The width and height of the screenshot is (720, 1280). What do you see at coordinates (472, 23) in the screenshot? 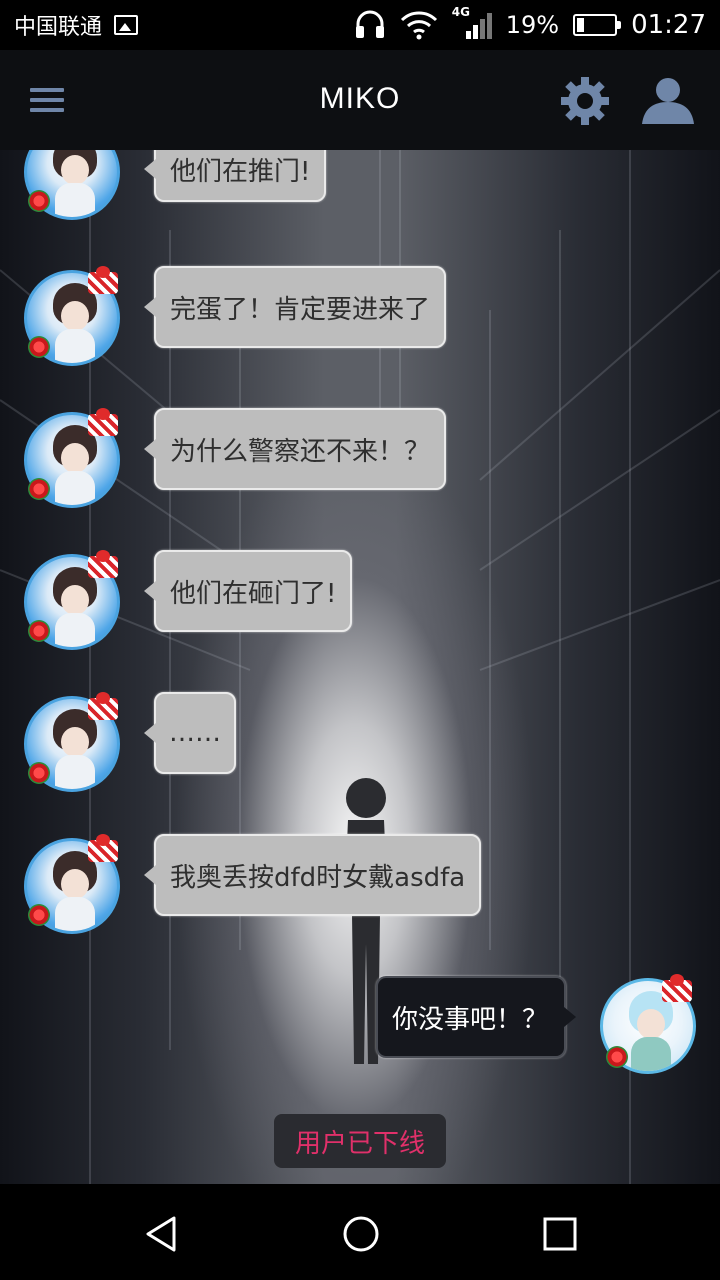
I see `signal-icon: 4G` at bounding box center [472, 23].